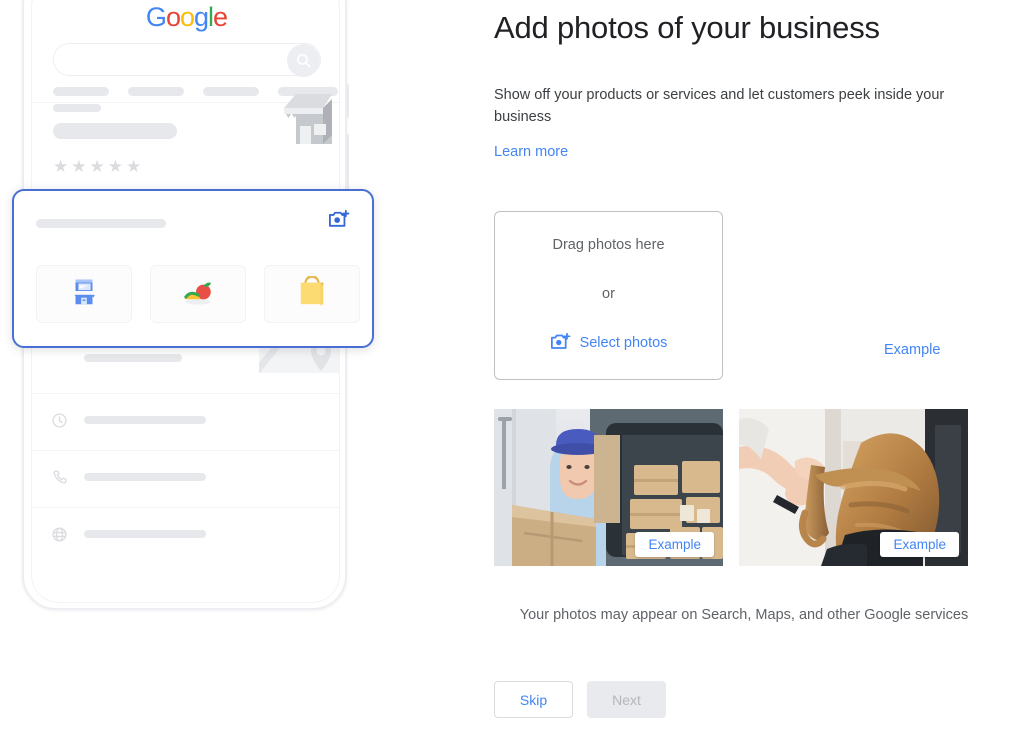 This screenshot has height=740, width=1024. I want to click on globe-icon, so click(59, 537).